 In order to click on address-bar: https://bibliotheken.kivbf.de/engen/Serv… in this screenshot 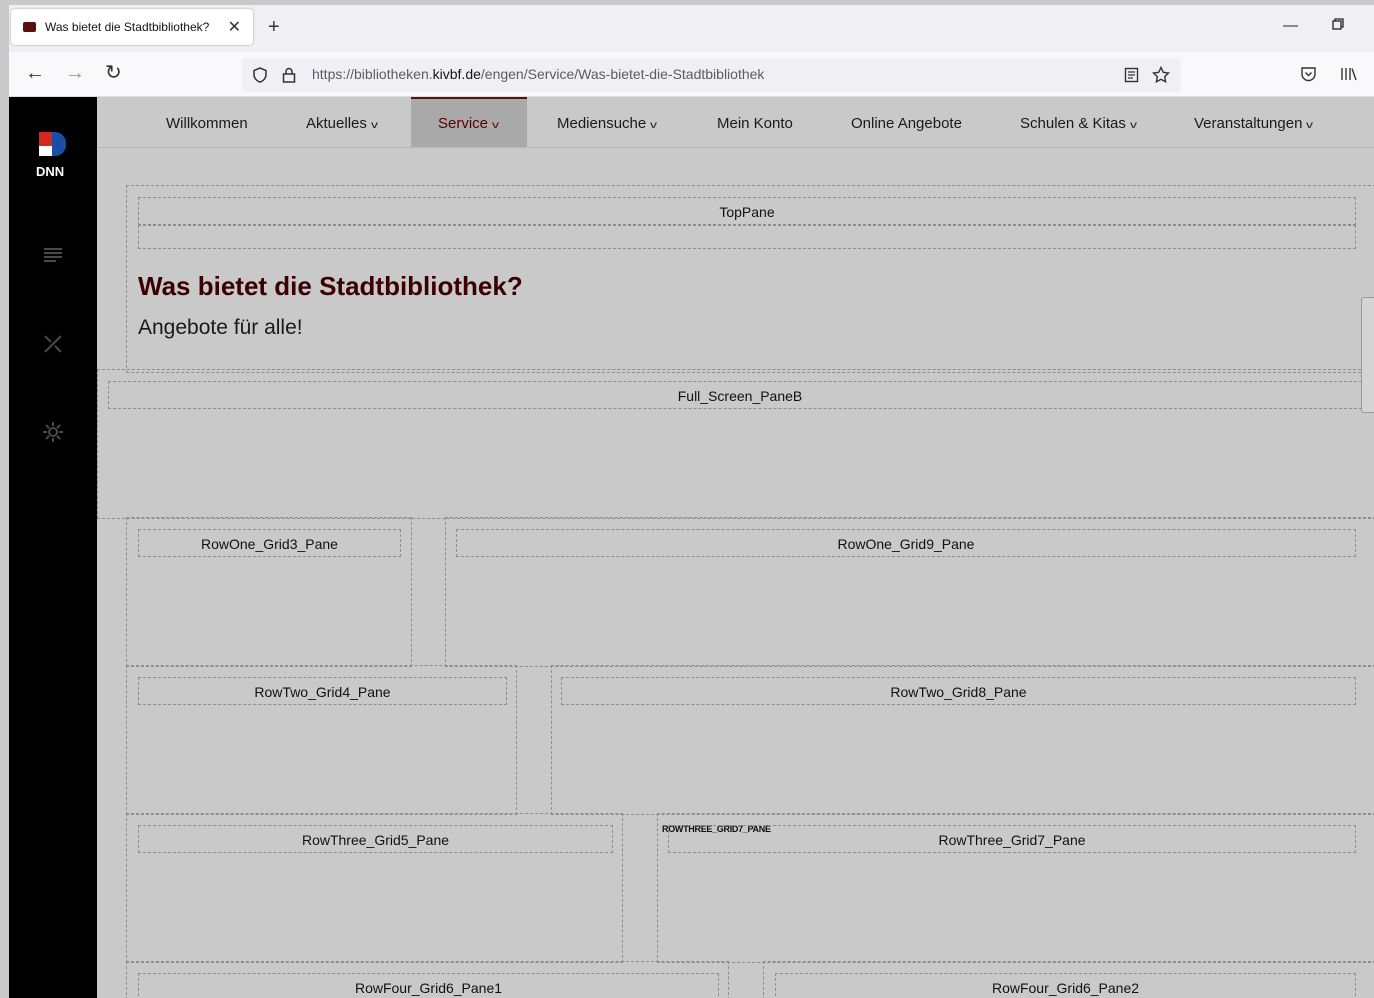, I will do `click(711, 75)`.